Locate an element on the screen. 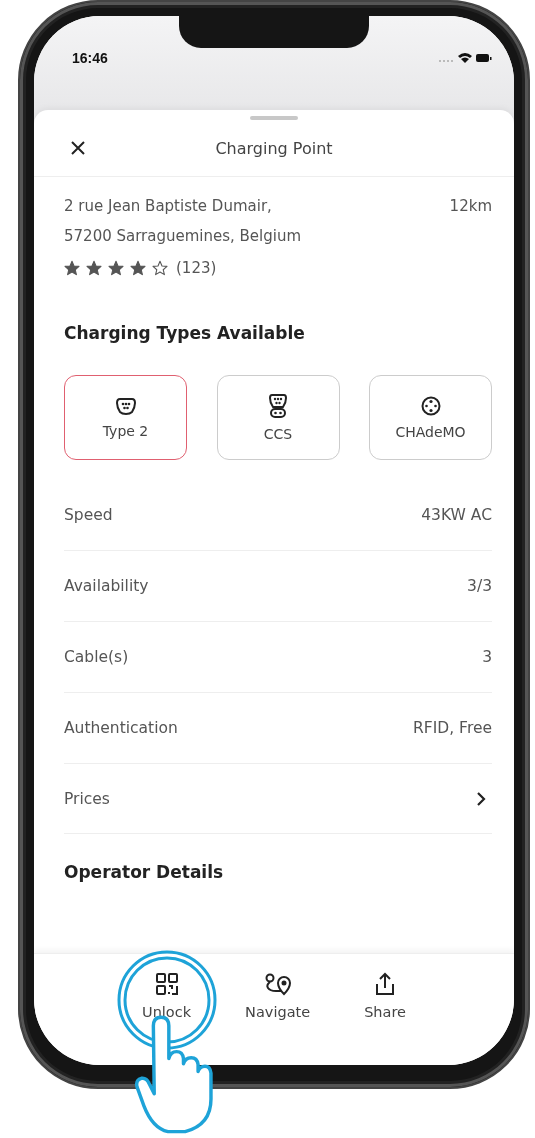 This screenshot has width=535, height=1138. address-line: 57200 Sarraguemines, Belgium is located at coordinates (183, 236).